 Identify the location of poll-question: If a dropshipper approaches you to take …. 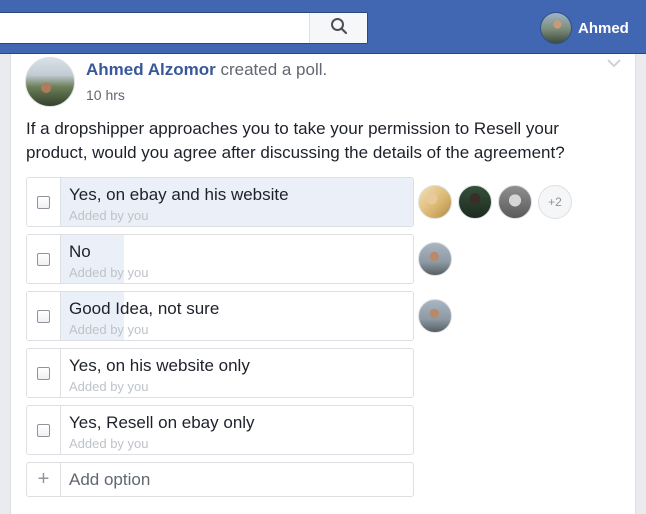
(295, 140).